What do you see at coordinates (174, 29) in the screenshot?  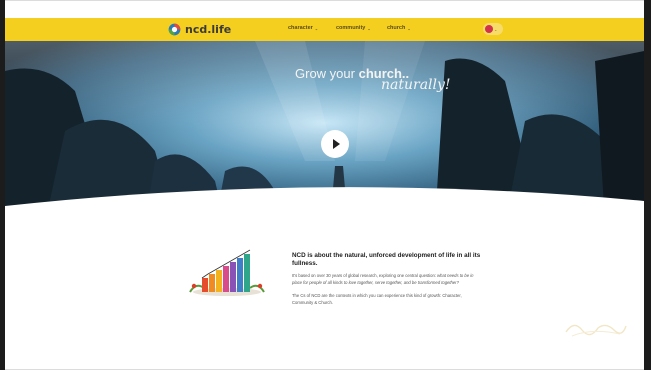 I see `logo-mark-icon` at bounding box center [174, 29].